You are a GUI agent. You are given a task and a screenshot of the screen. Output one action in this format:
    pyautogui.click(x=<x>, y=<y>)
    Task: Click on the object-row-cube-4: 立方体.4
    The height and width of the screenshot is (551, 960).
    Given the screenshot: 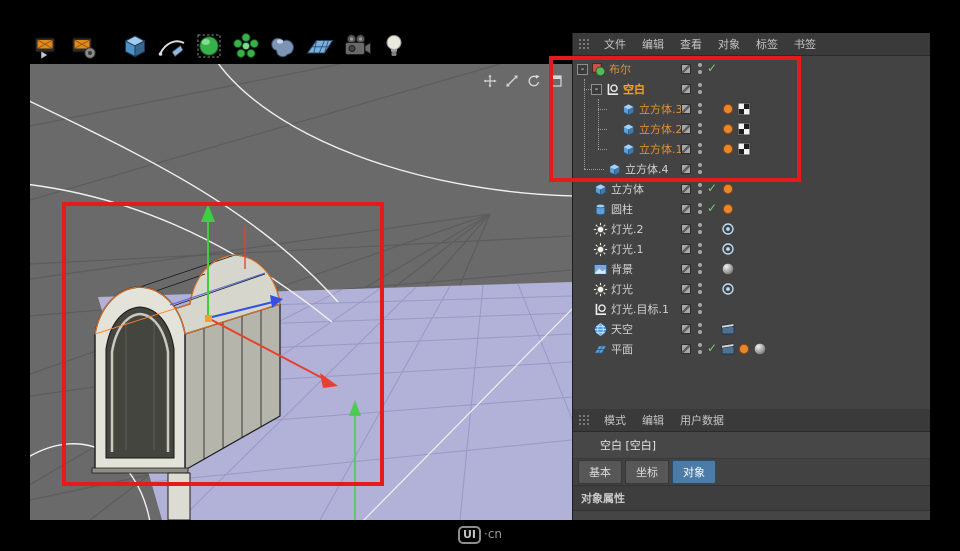 What is the action you would take?
    pyautogui.click(x=751, y=169)
    